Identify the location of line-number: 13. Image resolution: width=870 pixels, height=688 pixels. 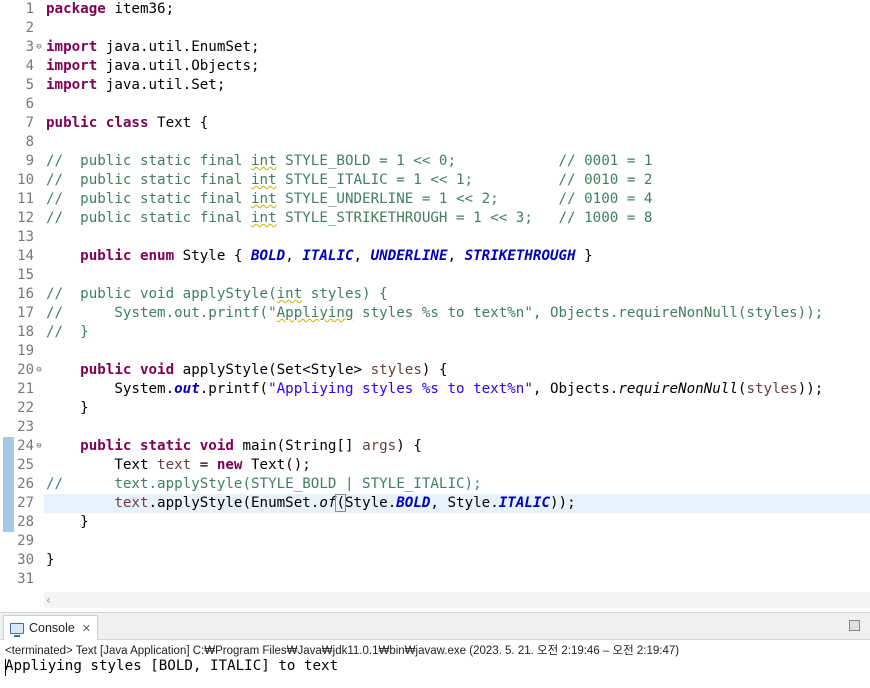
(25, 237).